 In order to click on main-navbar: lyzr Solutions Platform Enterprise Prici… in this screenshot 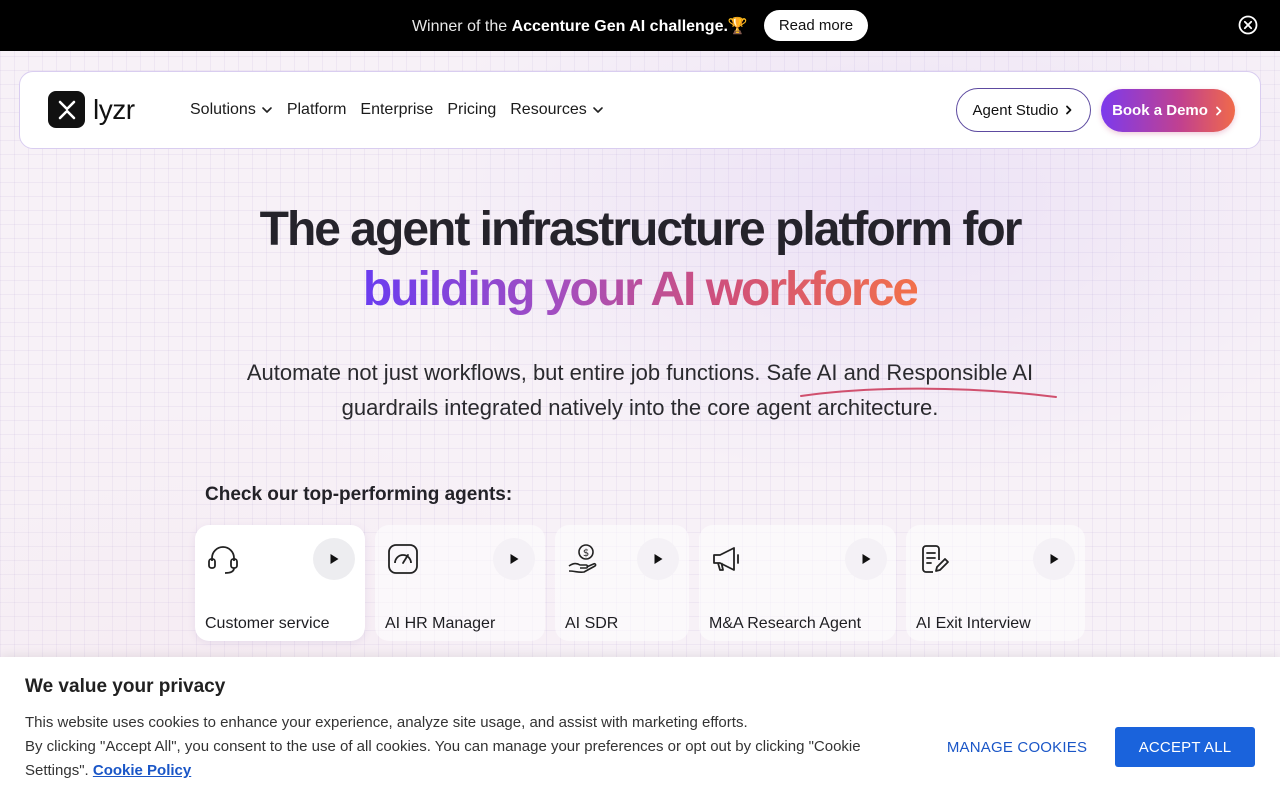, I will do `click(640, 110)`.